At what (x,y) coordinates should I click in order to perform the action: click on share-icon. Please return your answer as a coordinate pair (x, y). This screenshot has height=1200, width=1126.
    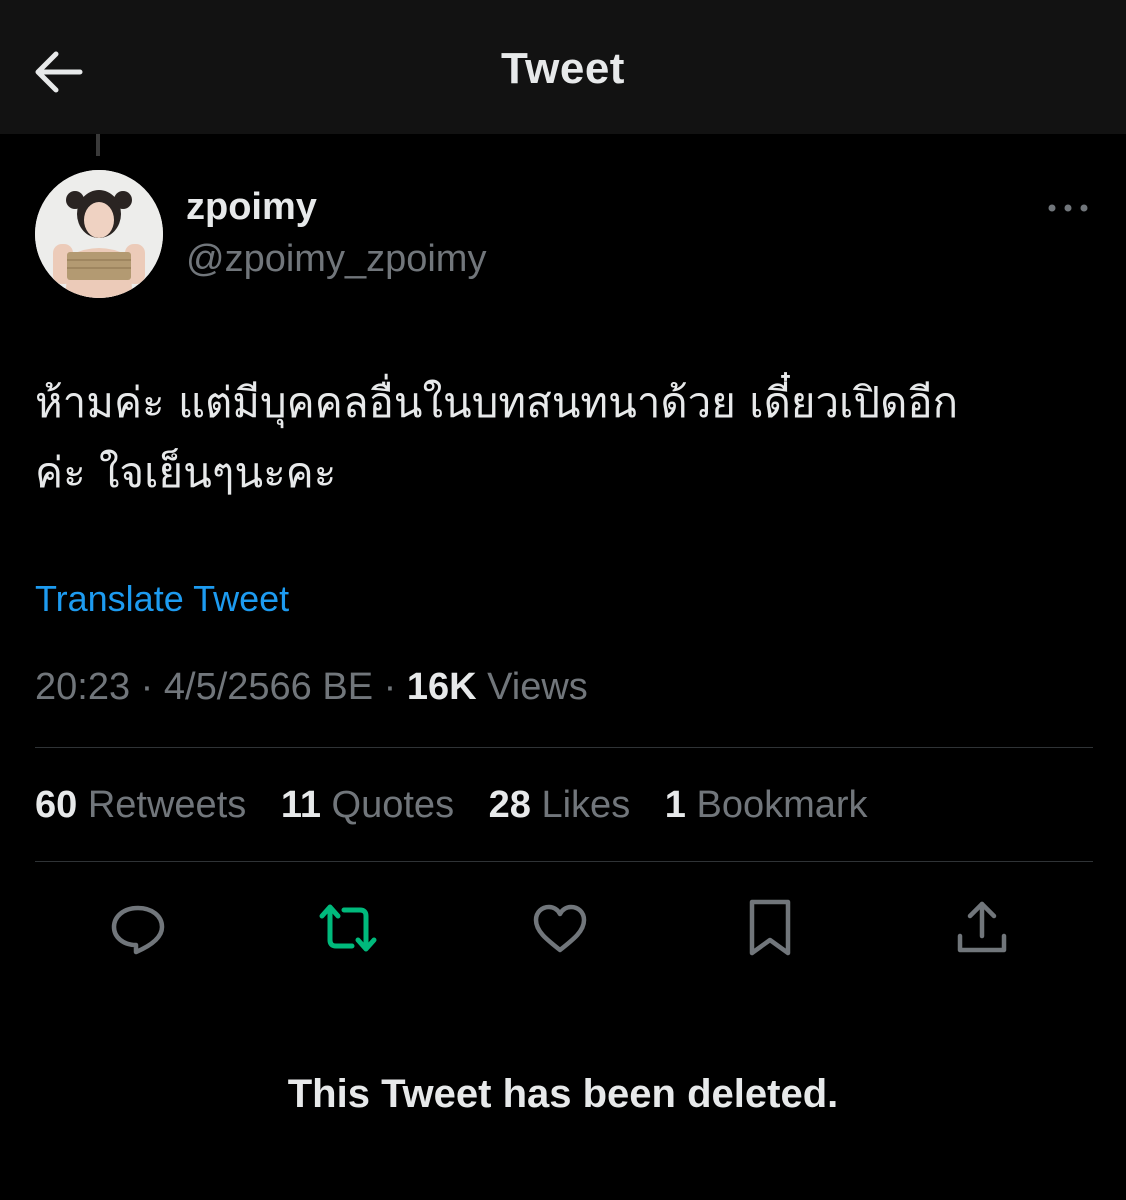
    Looking at the image, I should click on (982, 927).